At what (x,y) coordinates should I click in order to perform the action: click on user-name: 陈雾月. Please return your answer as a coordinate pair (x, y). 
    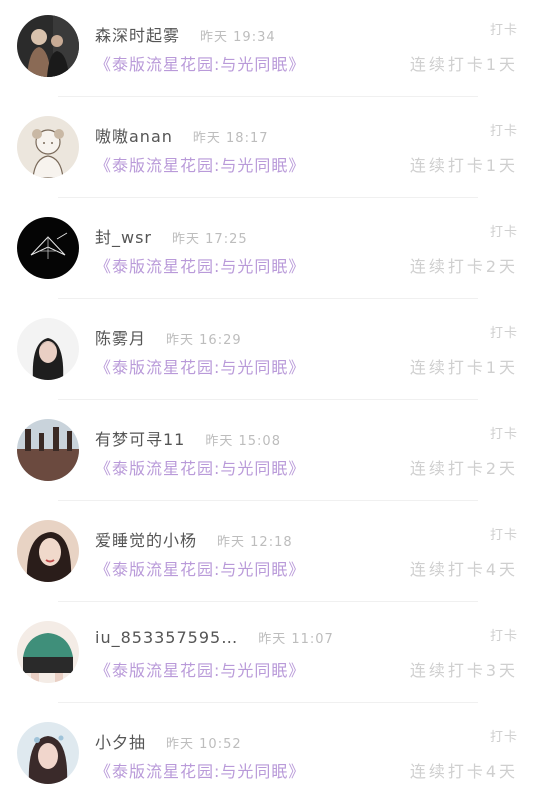
    Looking at the image, I should click on (120, 337).